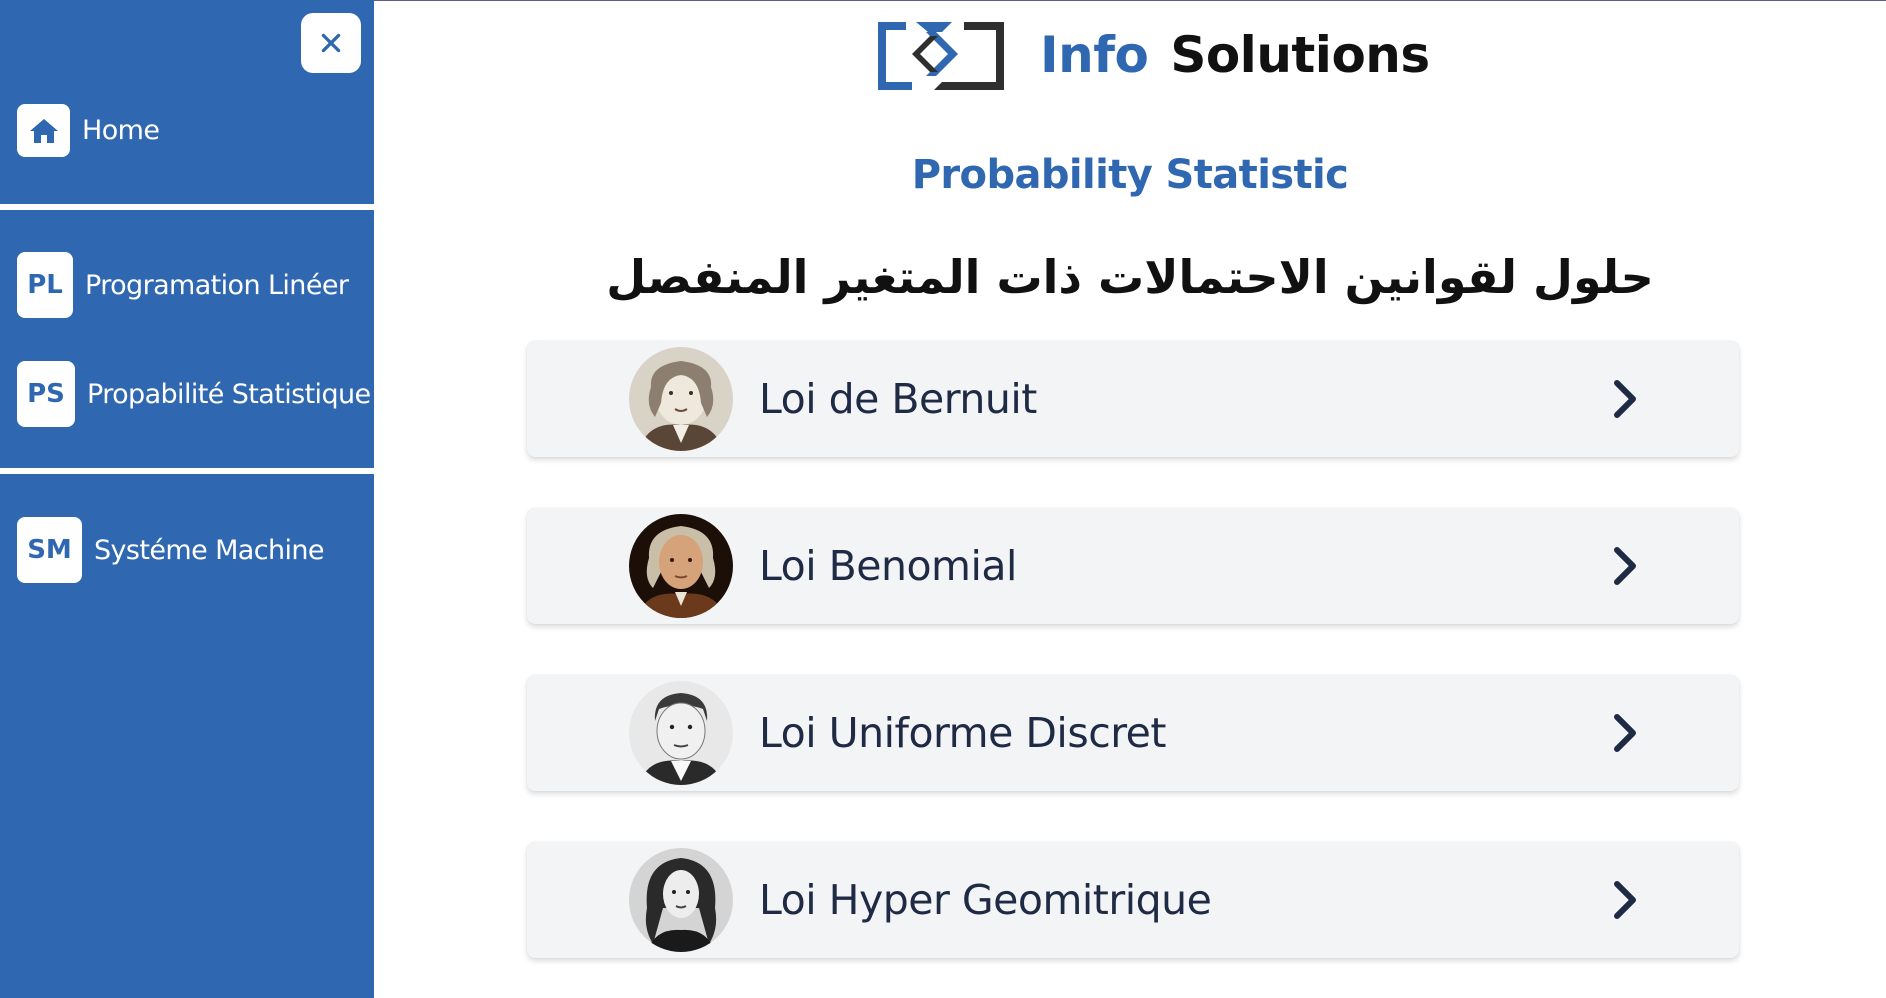 This screenshot has height=998, width=1886. Describe the element at coordinates (898, 399) in the screenshot. I see `law-label: Loi de Bernuit` at that location.